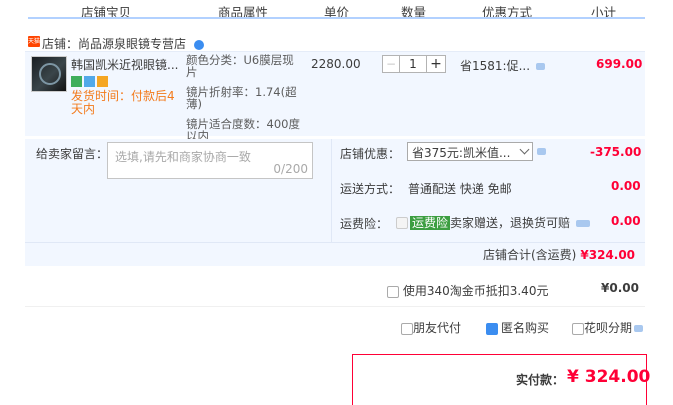  What do you see at coordinates (240, 66) in the screenshot?
I see `attr-color: 颜色分类：U6膜层现片` at bounding box center [240, 66].